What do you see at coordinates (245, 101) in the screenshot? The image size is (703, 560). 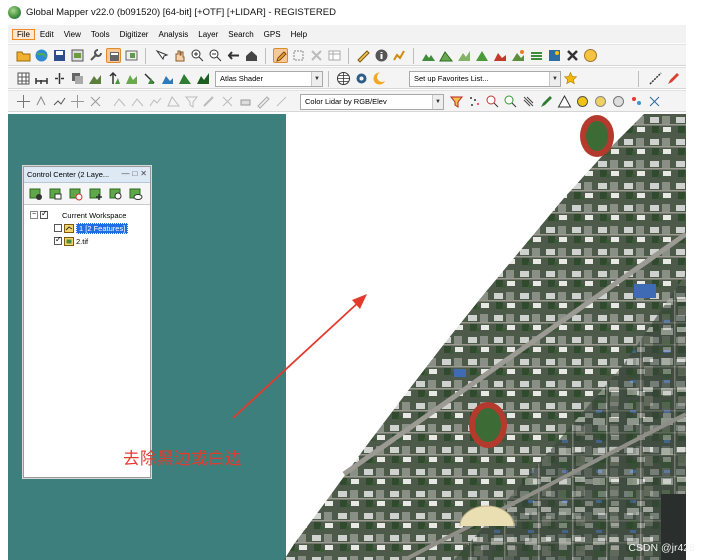 I see `lidar-erase-icon` at bounding box center [245, 101].